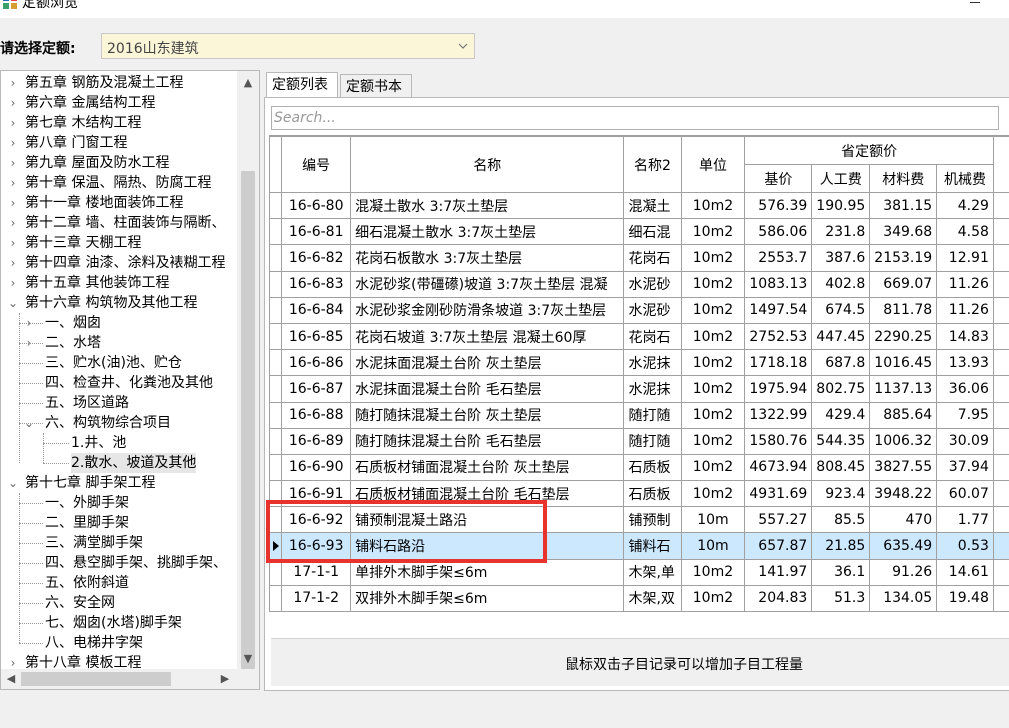 This screenshot has height=728, width=1009. What do you see at coordinates (965, 467) in the screenshot?
I see `cell-machine: 37.94` at bounding box center [965, 467].